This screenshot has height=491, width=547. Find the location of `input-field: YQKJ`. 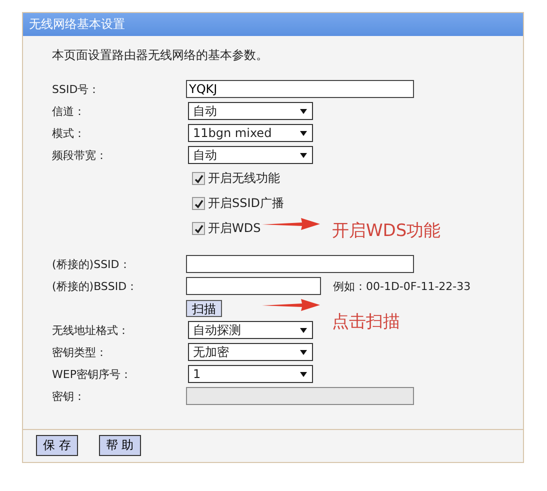

input-field: YQKJ is located at coordinates (300, 89).